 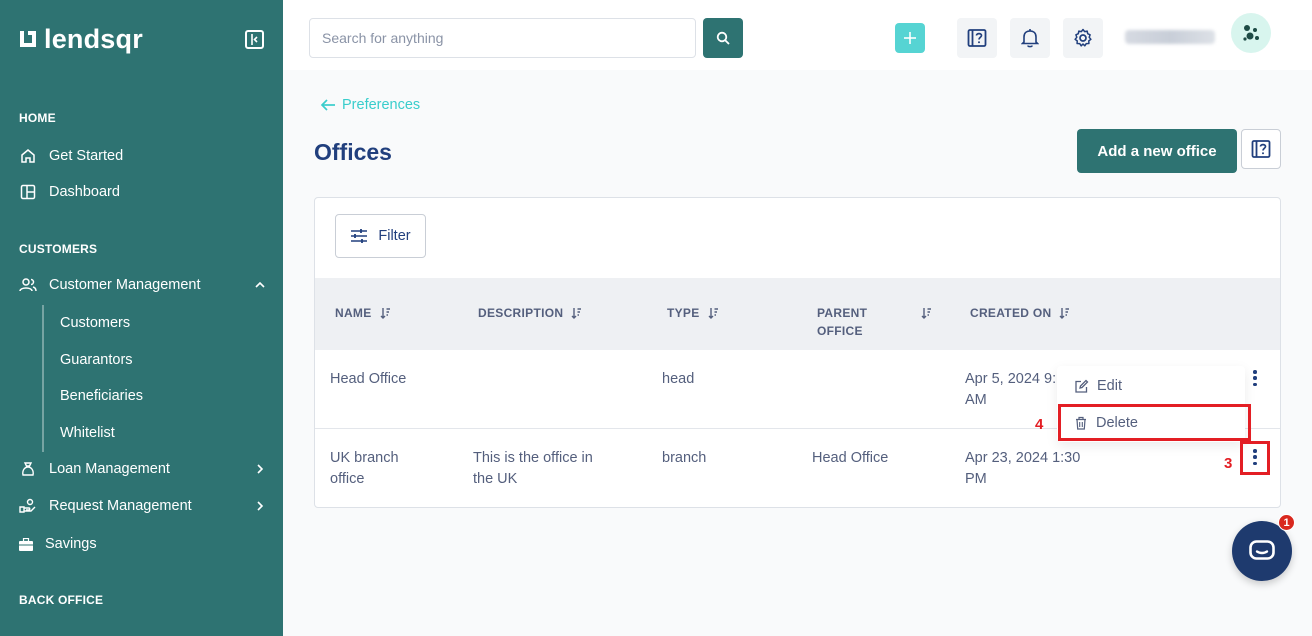 What do you see at coordinates (1011, 313) in the screenshot?
I see `column-label: CREATED ON` at bounding box center [1011, 313].